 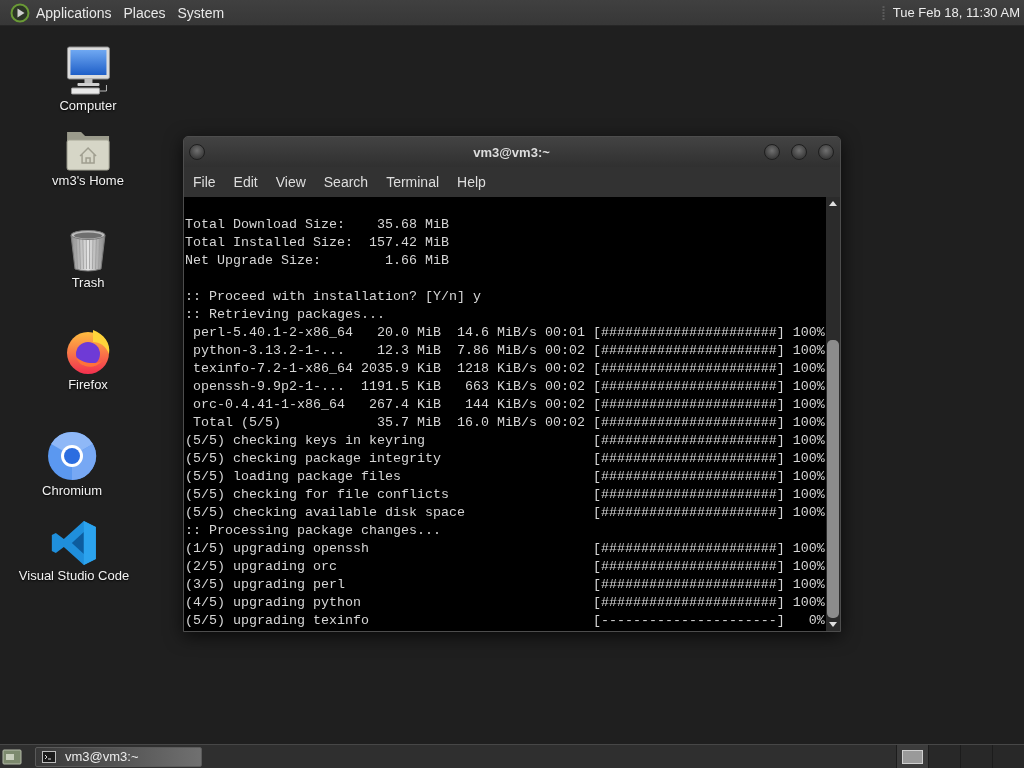 I want to click on desktop-shortcut: Visual Studio Code, so click(x=74, y=551).